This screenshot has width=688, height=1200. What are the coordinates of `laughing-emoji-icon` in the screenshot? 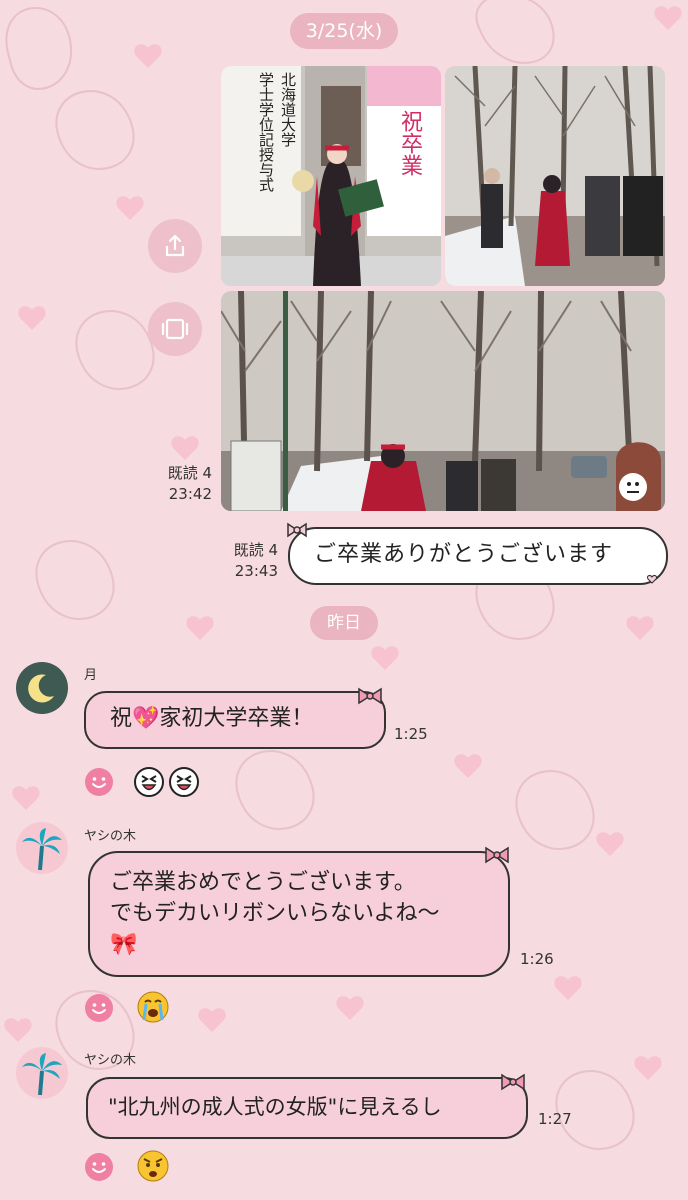 It's located at (166, 782).